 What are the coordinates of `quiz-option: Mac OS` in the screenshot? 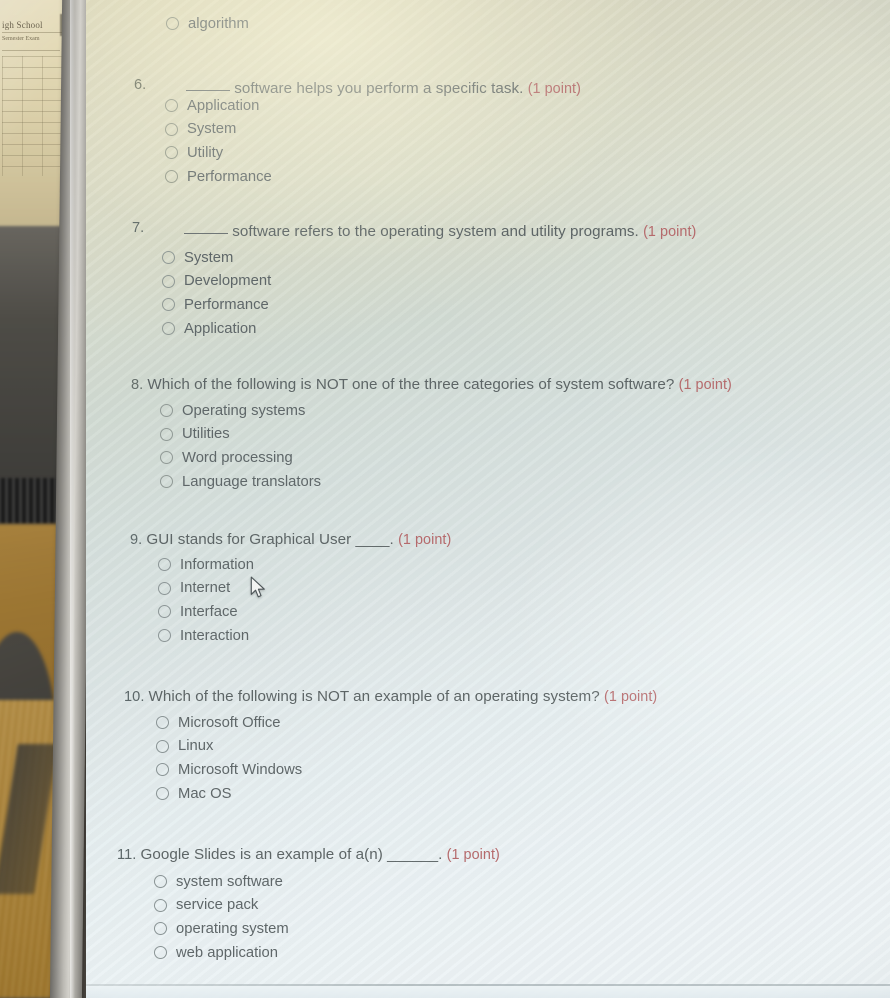 It's located at (193, 794).